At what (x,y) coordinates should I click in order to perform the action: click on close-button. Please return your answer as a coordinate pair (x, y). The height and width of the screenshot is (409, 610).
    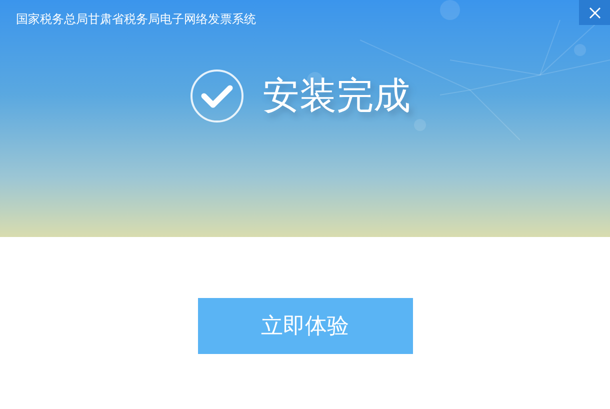
    Looking at the image, I should click on (594, 12).